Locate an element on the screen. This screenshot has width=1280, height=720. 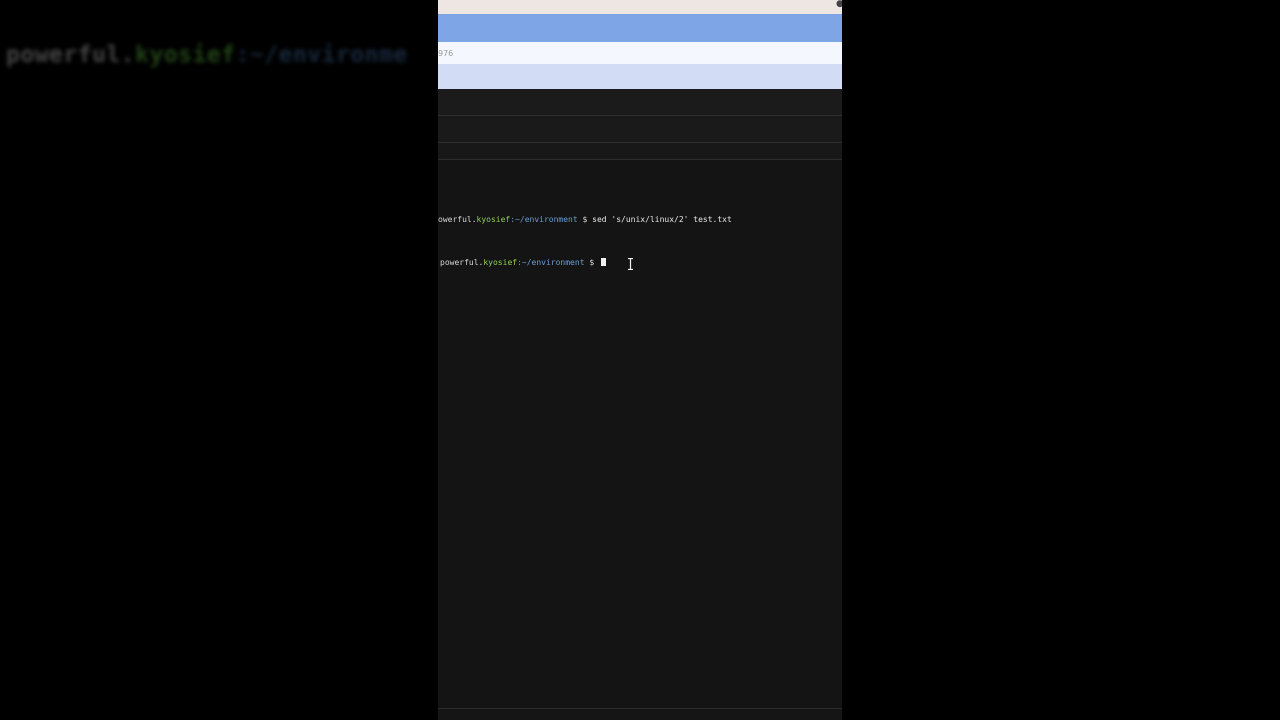
prompt-user: owerful. is located at coordinates (457, 219).